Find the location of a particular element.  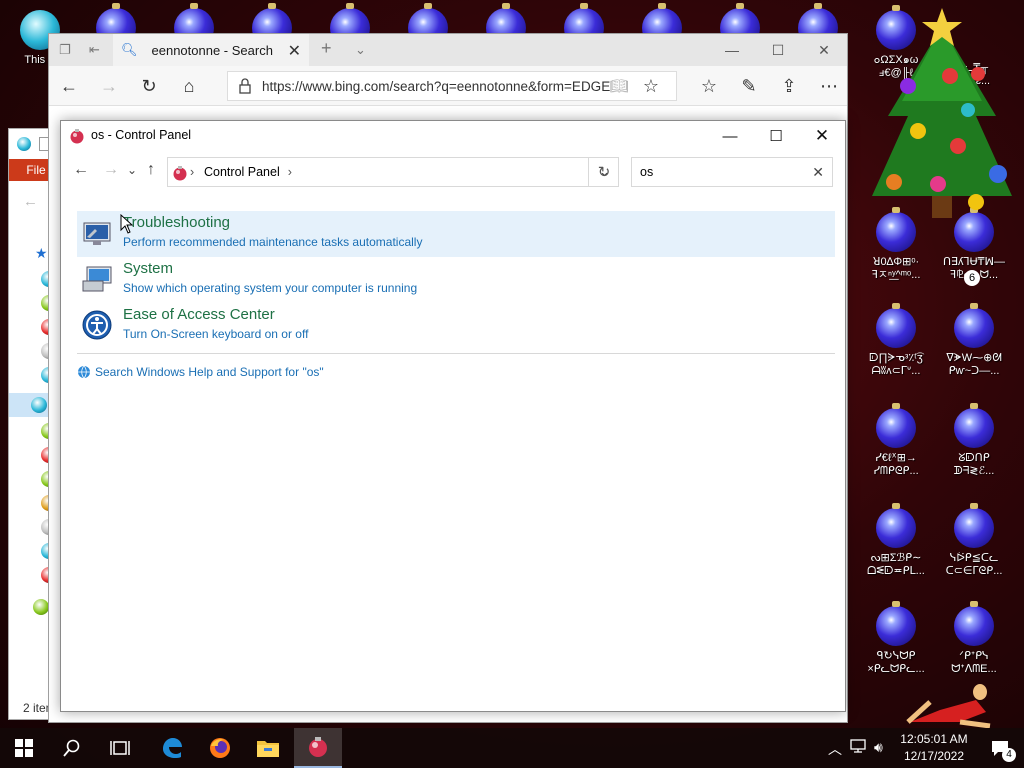

help-support-link: Search Windows Help and Support for "os" is located at coordinates (200, 372).